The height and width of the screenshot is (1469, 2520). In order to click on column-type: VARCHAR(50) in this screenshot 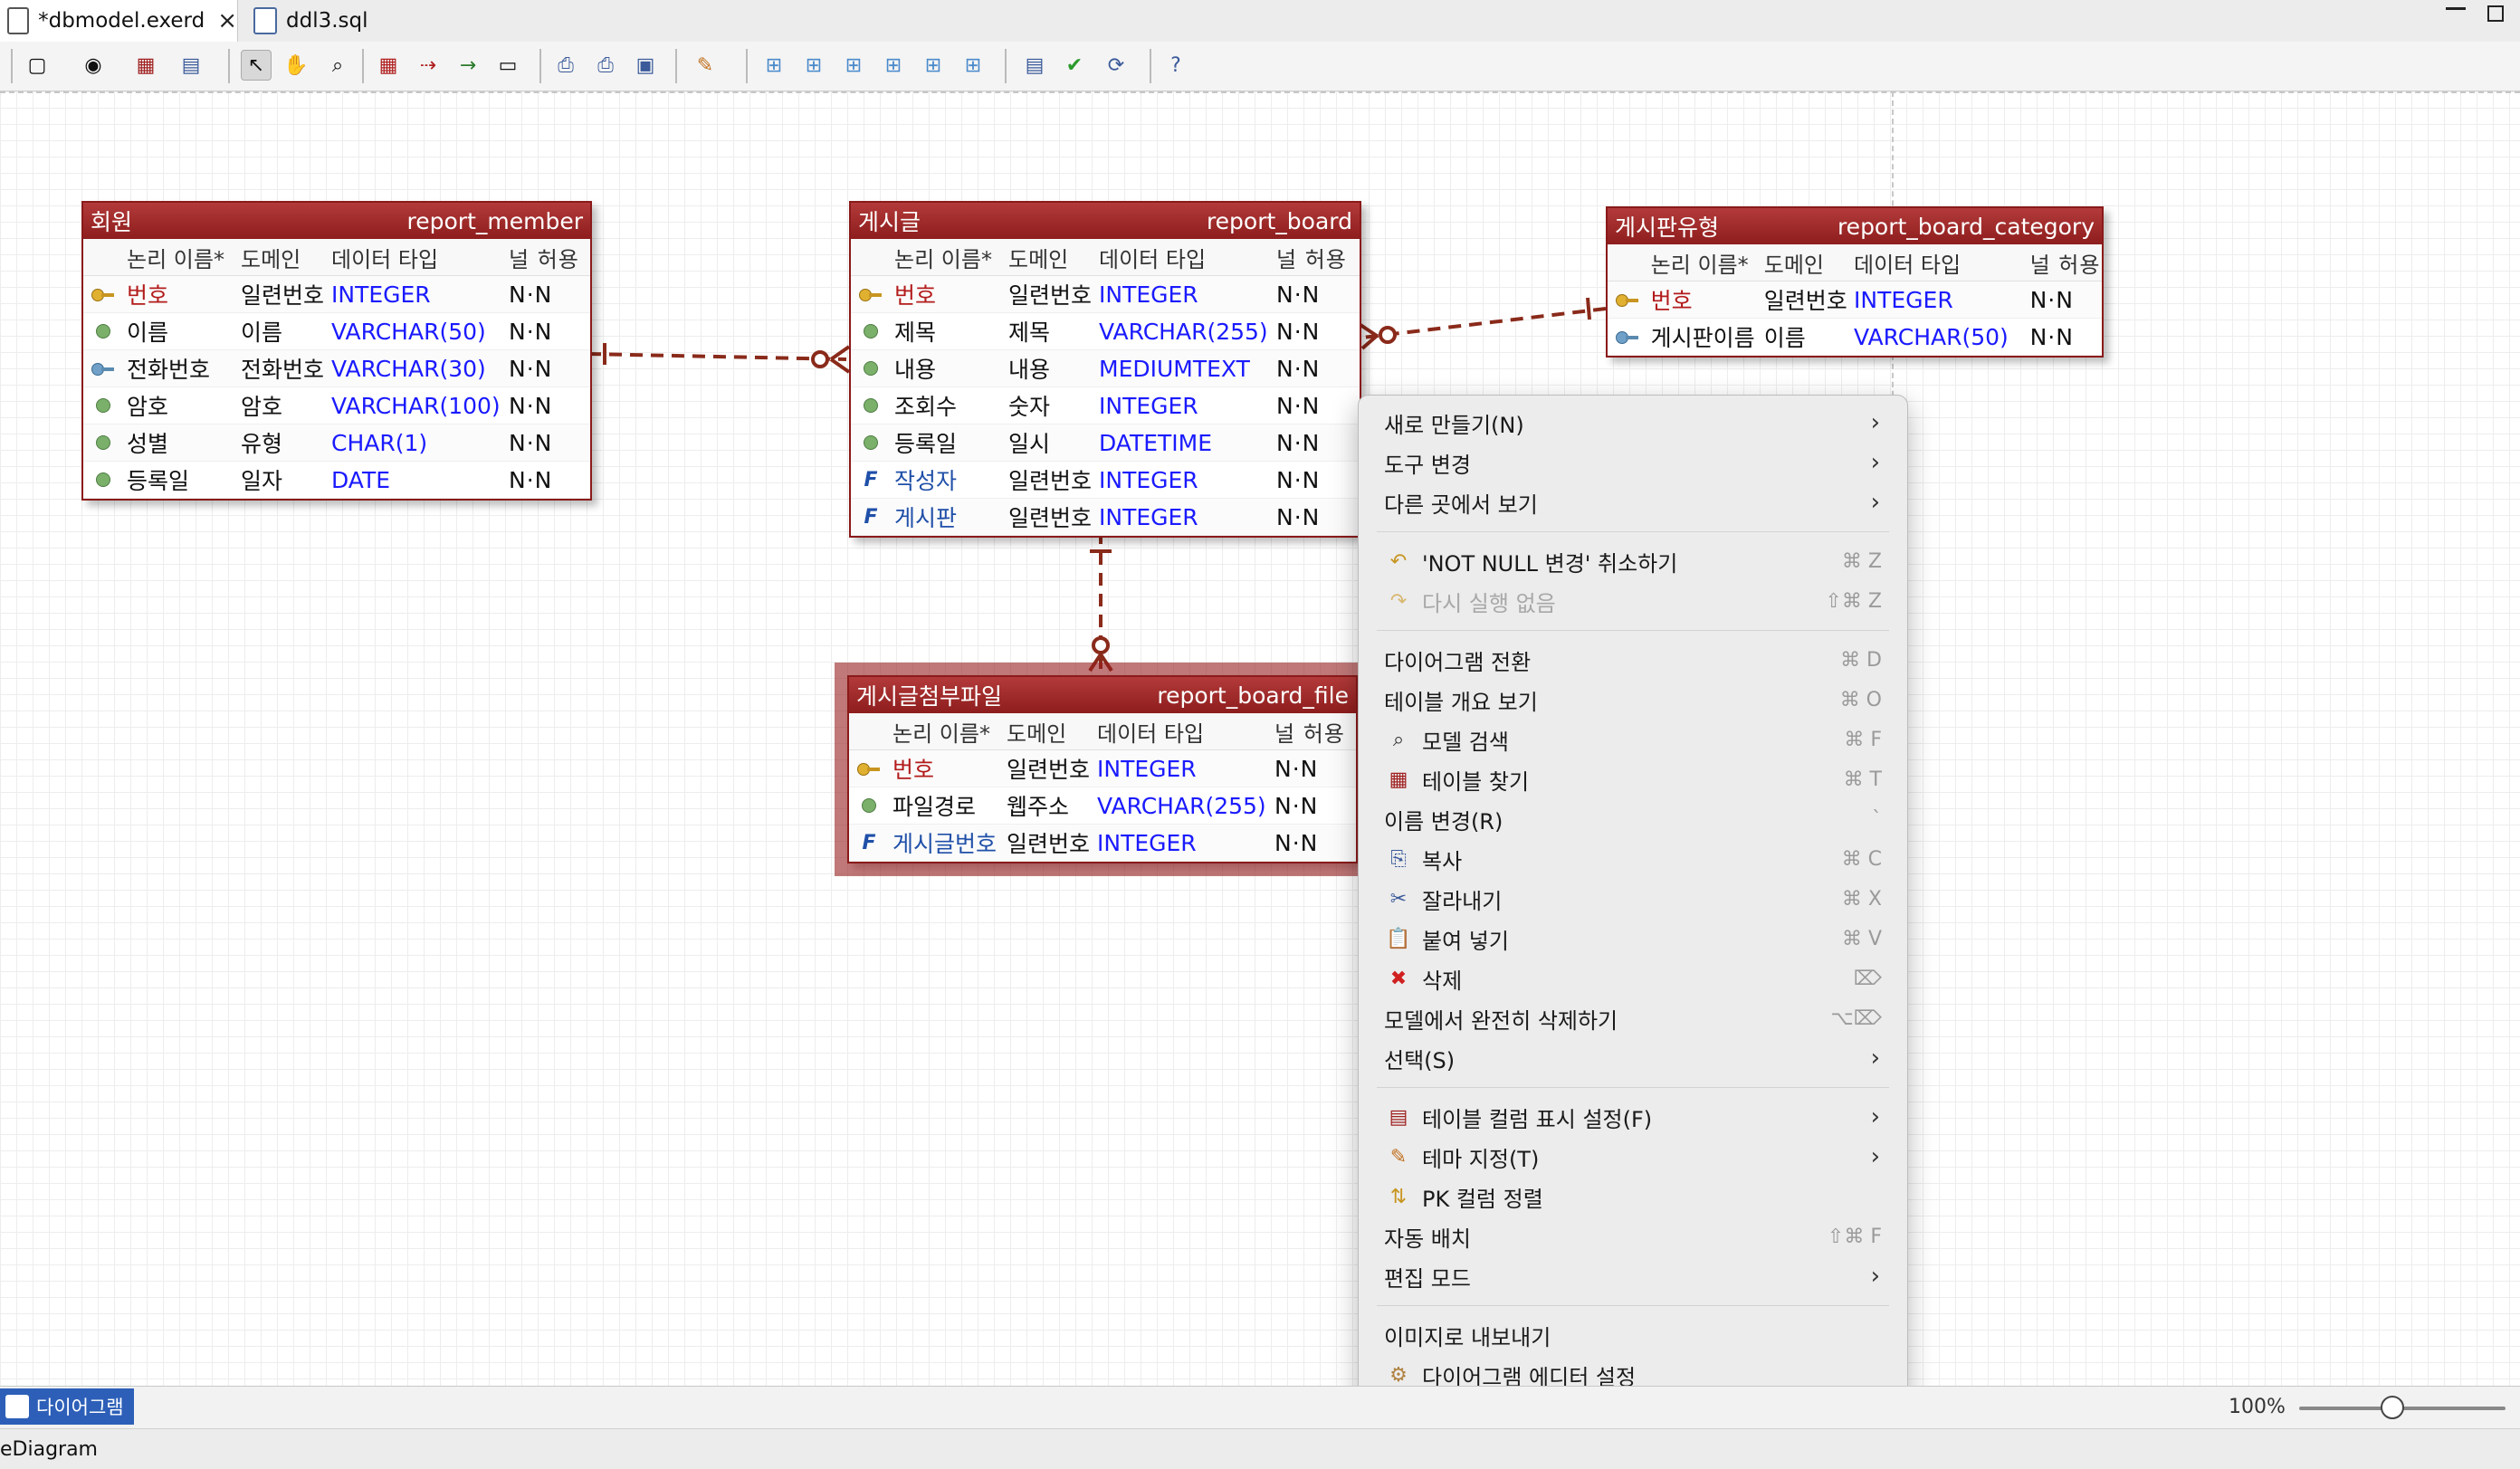, I will do `click(1931, 336)`.